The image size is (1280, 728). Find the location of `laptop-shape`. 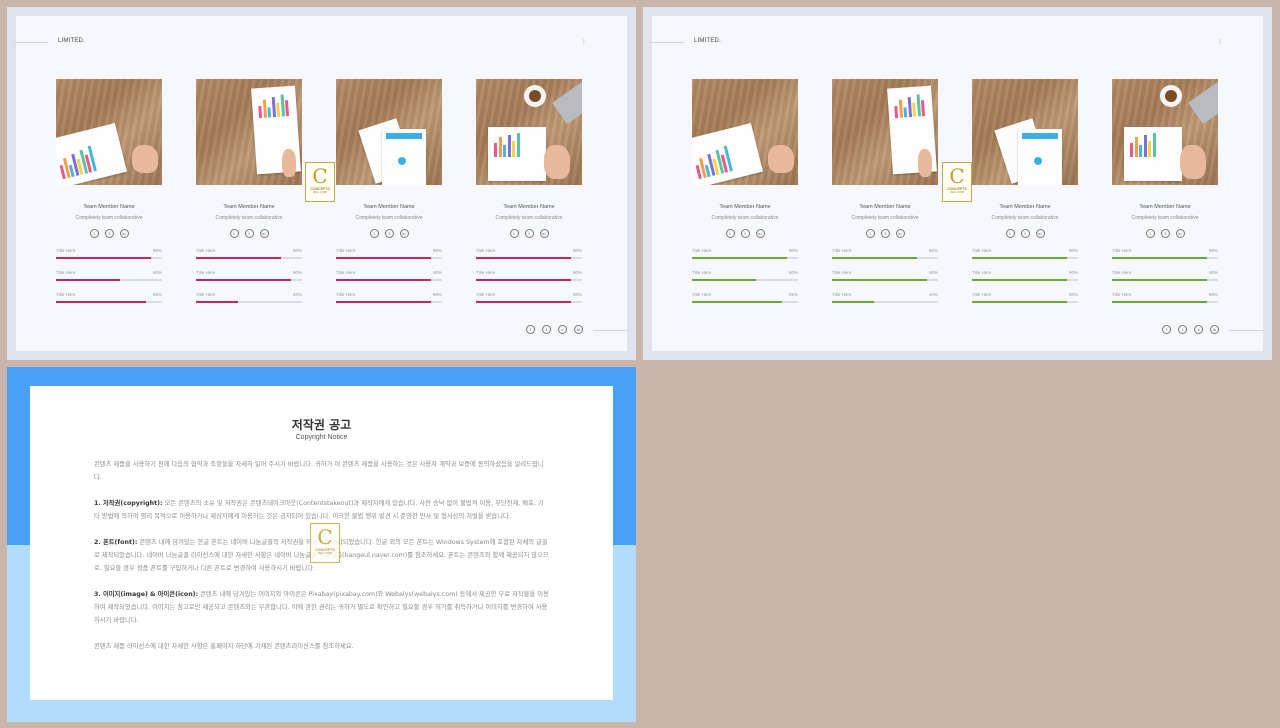

laptop-shape is located at coordinates (567, 102).